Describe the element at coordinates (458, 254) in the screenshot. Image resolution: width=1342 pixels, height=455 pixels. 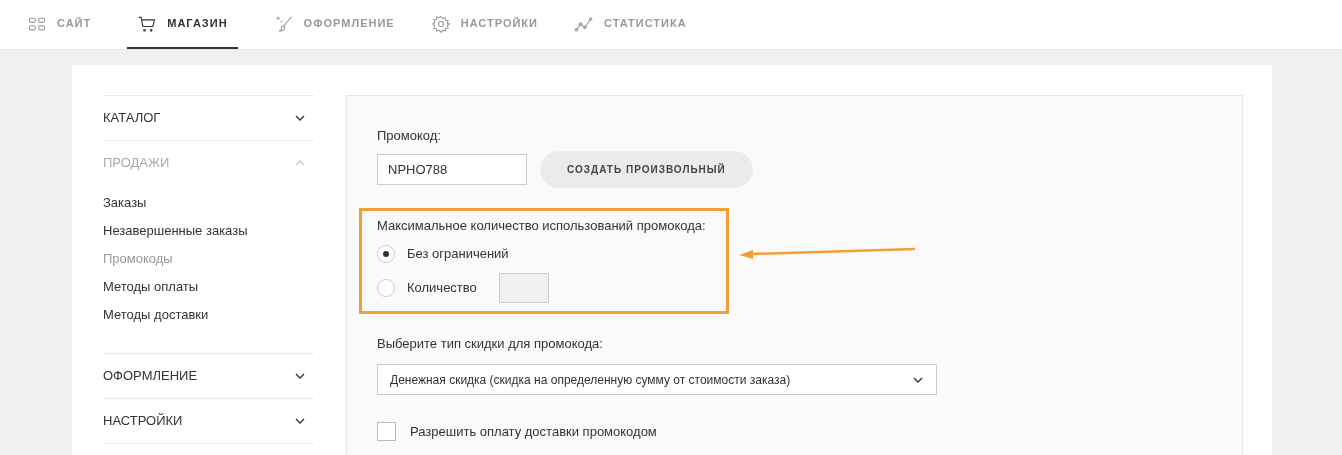
I see `radio-label: Без ограничений` at that location.